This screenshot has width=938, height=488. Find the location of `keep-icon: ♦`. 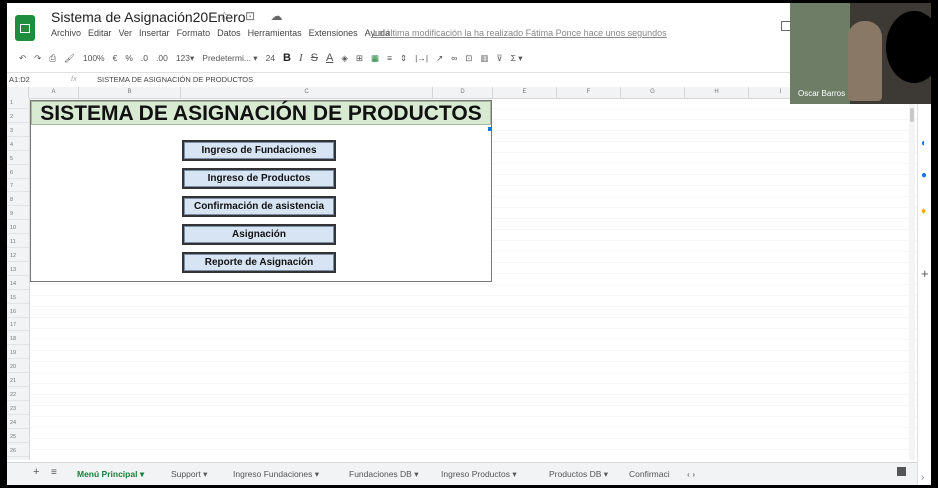

keep-icon: ♦ is located at coordinates (923, 211).